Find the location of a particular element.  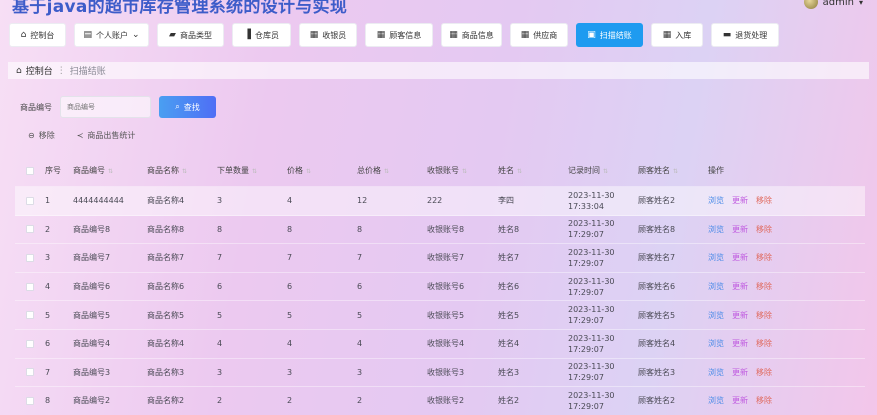

breadcrumb-current: 扫描结账 is located at coordinates (87, 72).